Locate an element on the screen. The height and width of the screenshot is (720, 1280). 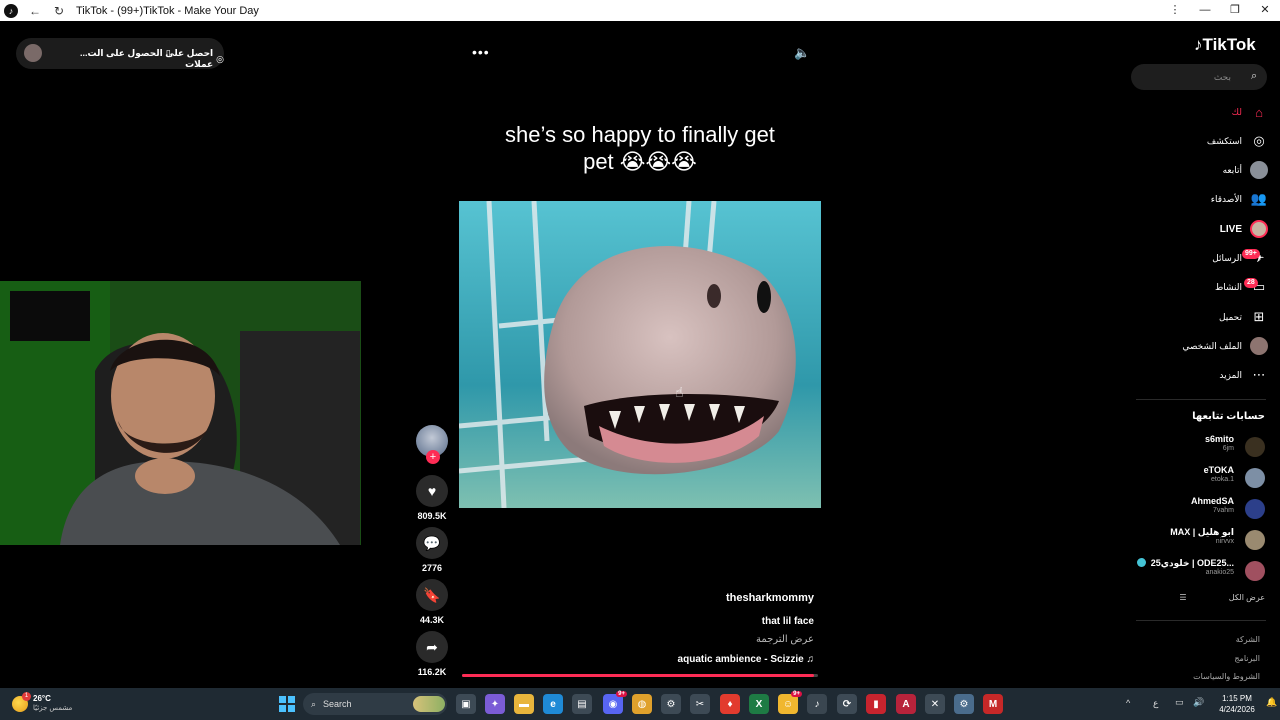
followed-account: خلودي25 | ODE25... anakio25 is located at coordinates (1197, 570).